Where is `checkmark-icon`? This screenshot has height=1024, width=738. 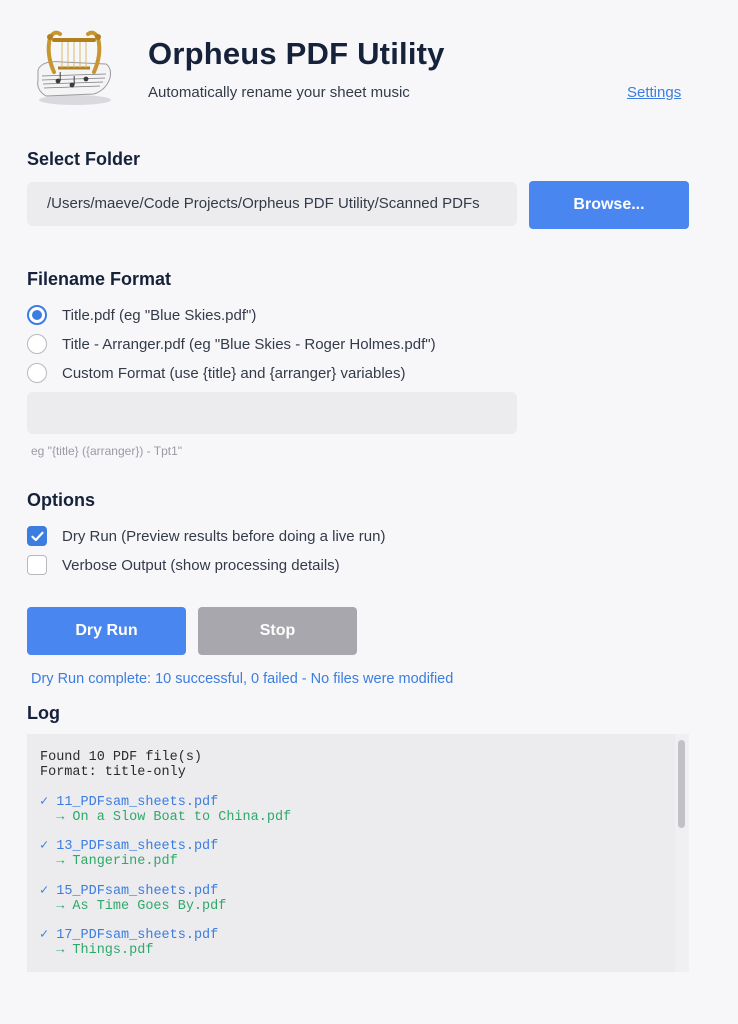
checkmark-icon is located at coordinates (37, 536).